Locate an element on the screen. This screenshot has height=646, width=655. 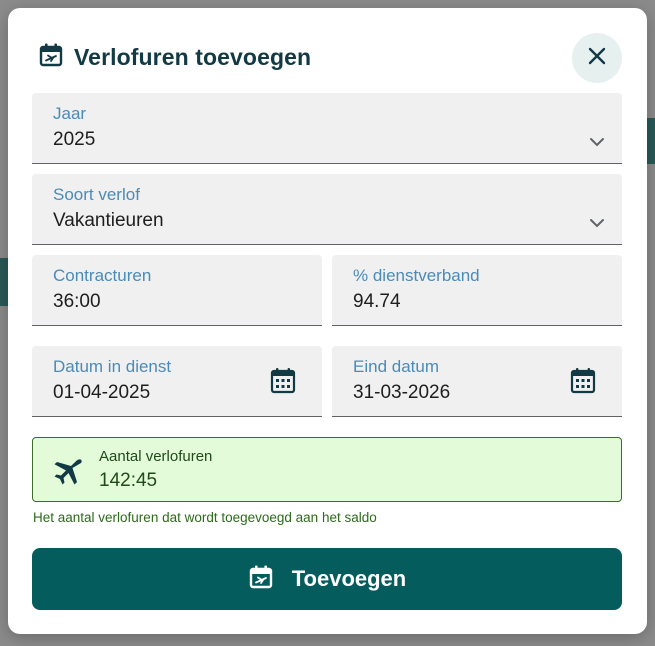
leave-hours-summary: Aantal verlofuren 142:45 is located at coordinates (327, 469).